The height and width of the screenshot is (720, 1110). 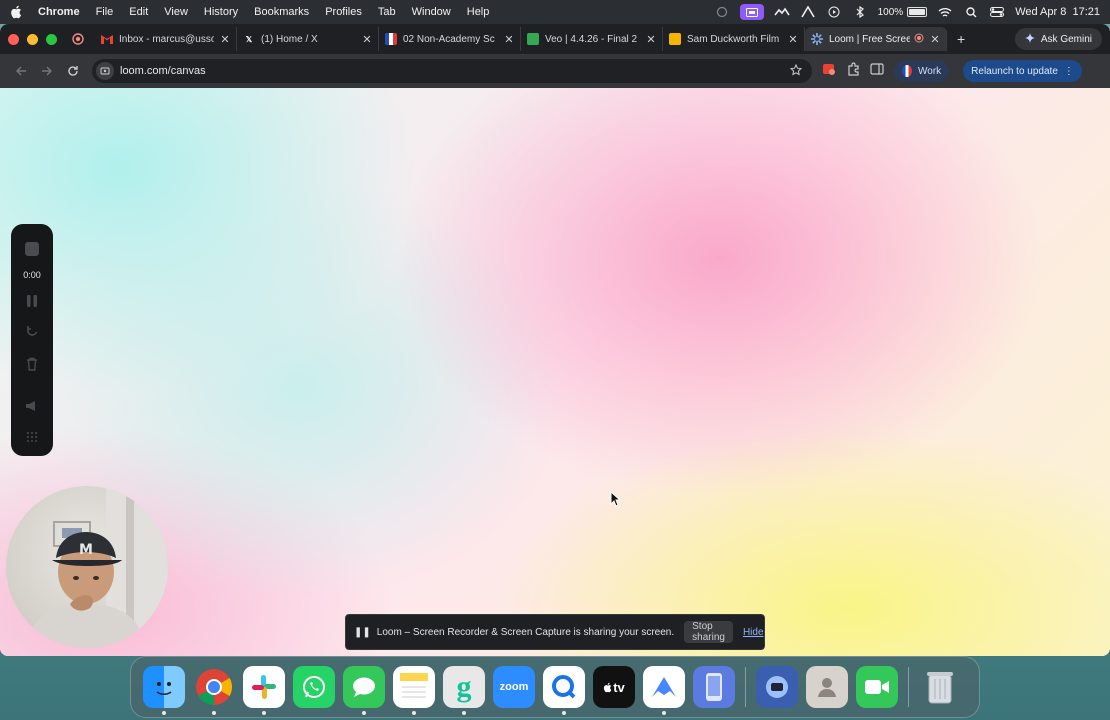 I want to click on tab-veo-sheet: Veo | 4.4.26 - Final 2 ✕, so click(x=592, y=39).